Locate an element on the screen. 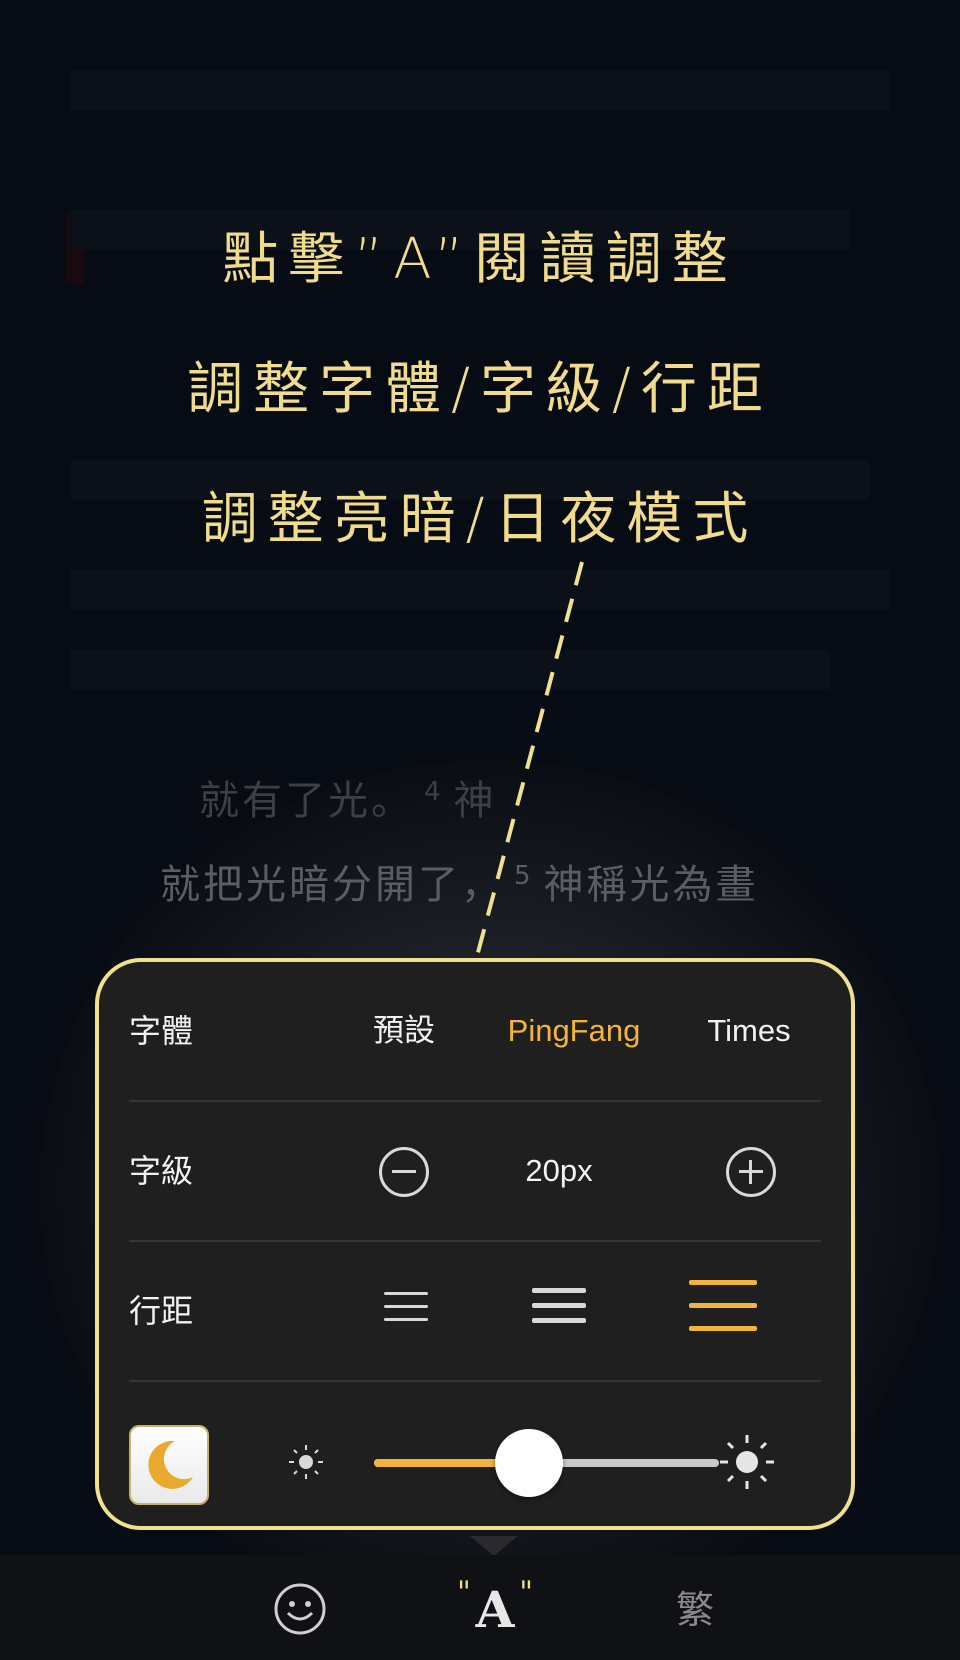 This screenshot has width=960, height=1660. traditional-chinese-button: 繁 is located at coordinates (695, 1610).